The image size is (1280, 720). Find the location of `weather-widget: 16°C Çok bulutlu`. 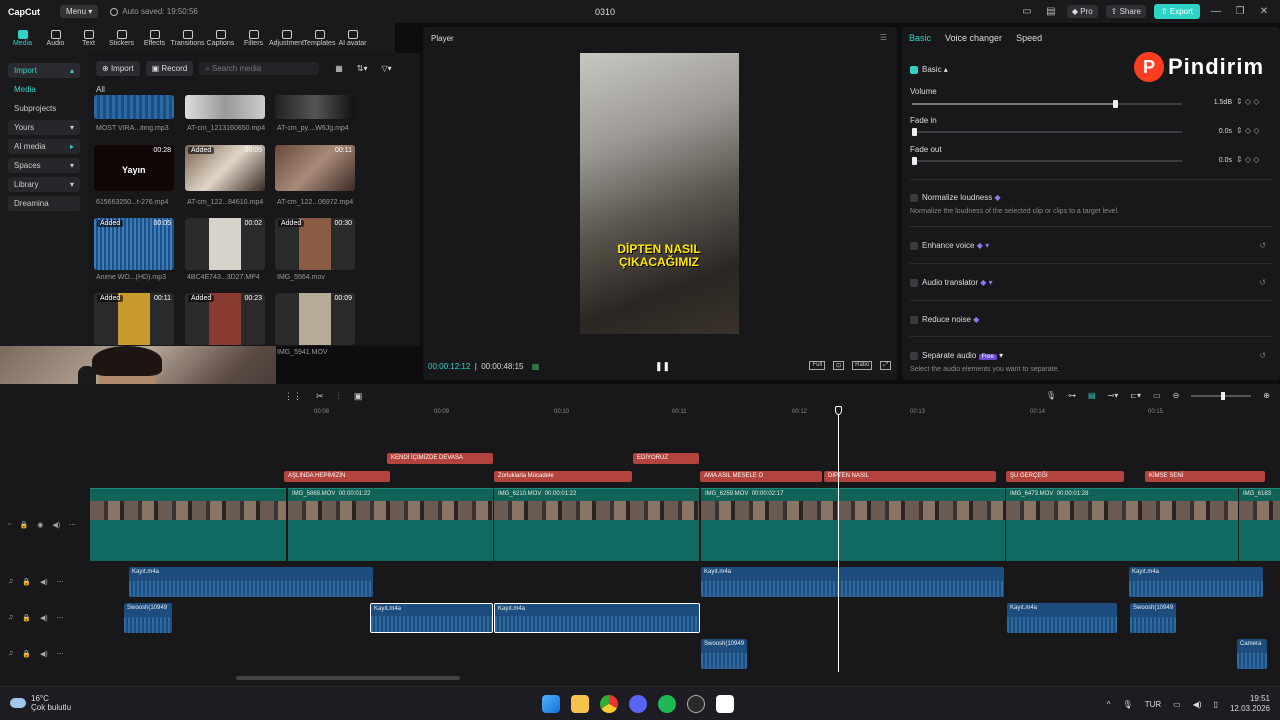

weather-widget: 16°C Çok bulutlu is located at coordinates (40, 703).